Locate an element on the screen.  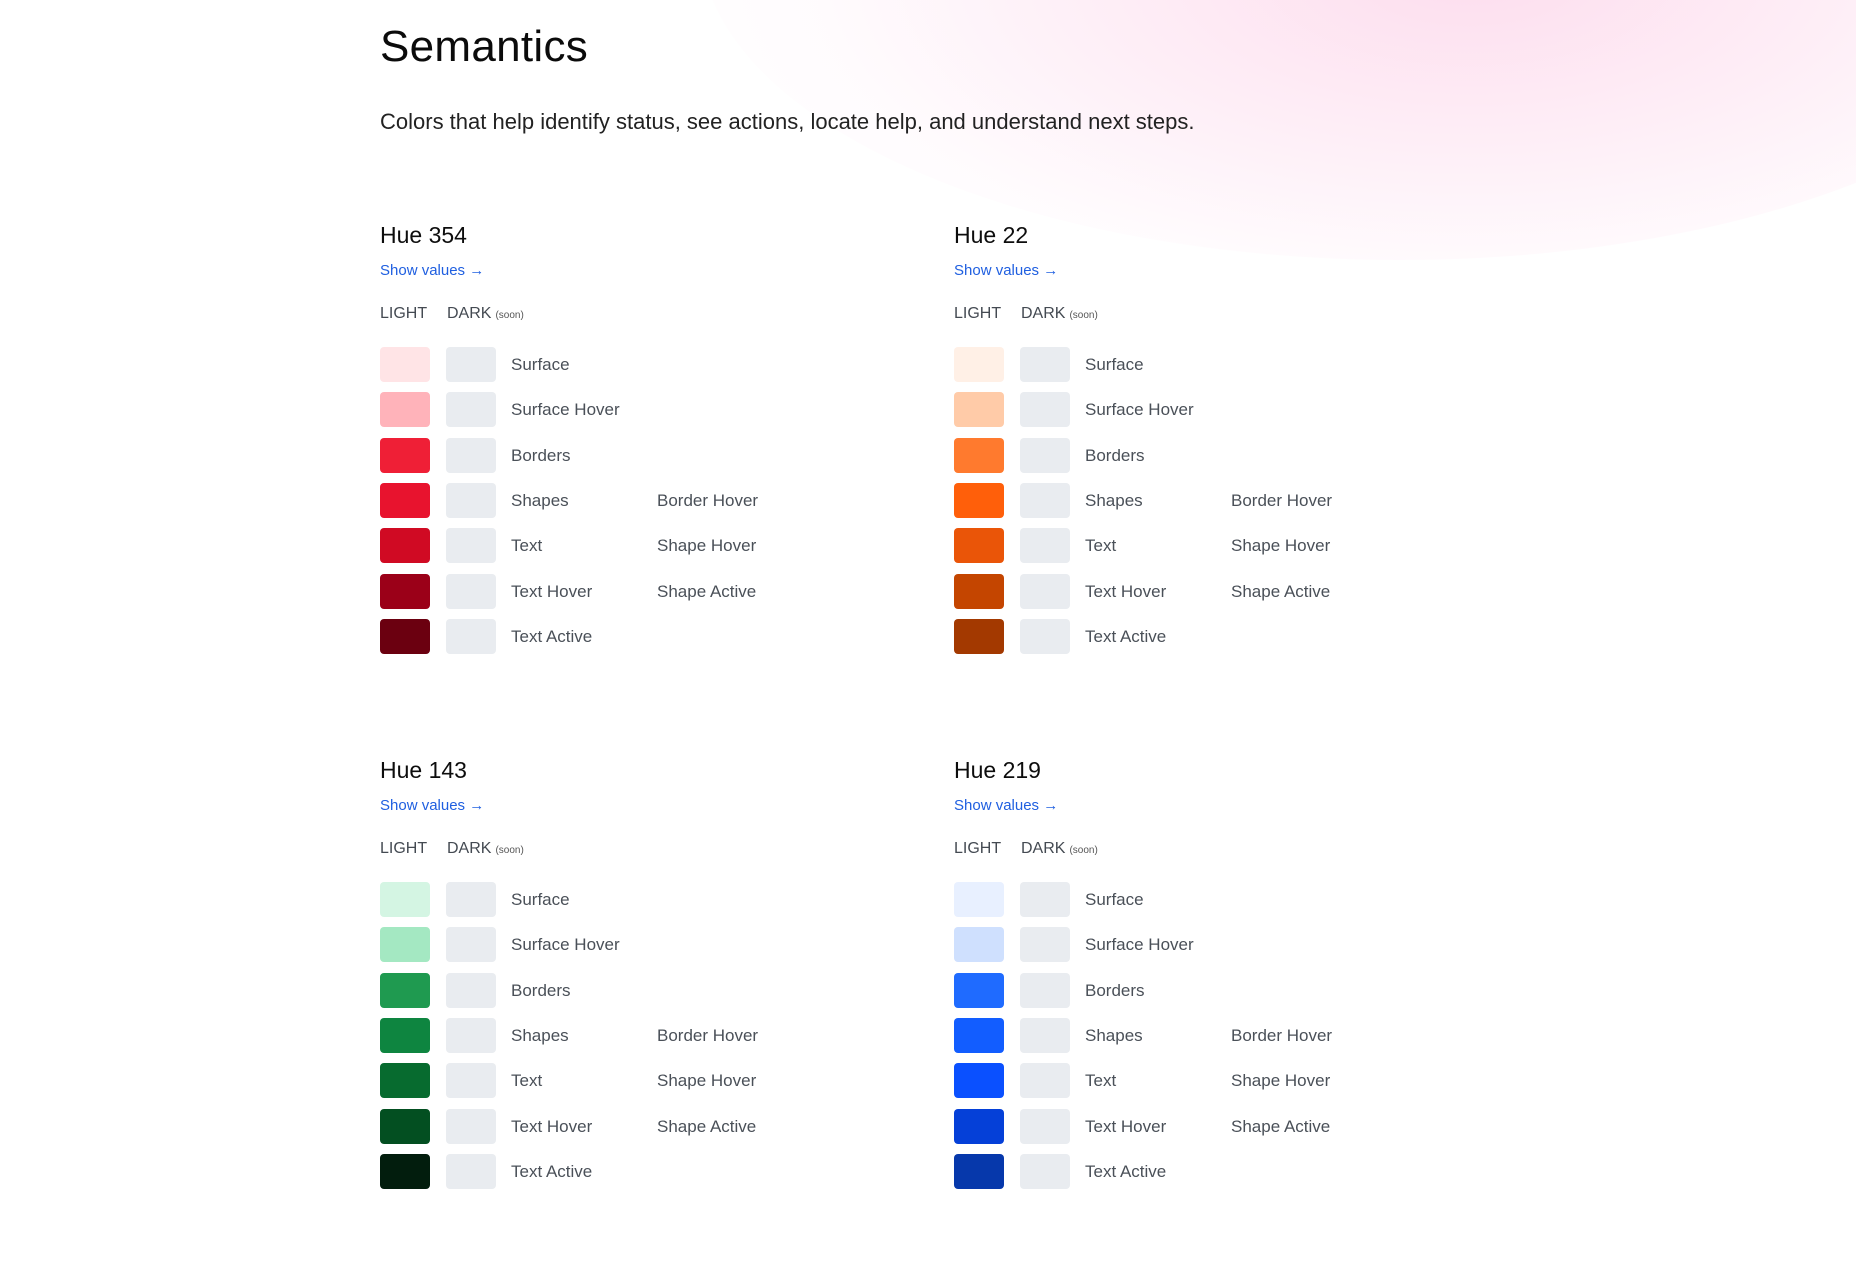
group-title: Hue 22 is located at coordinates (991, 235).